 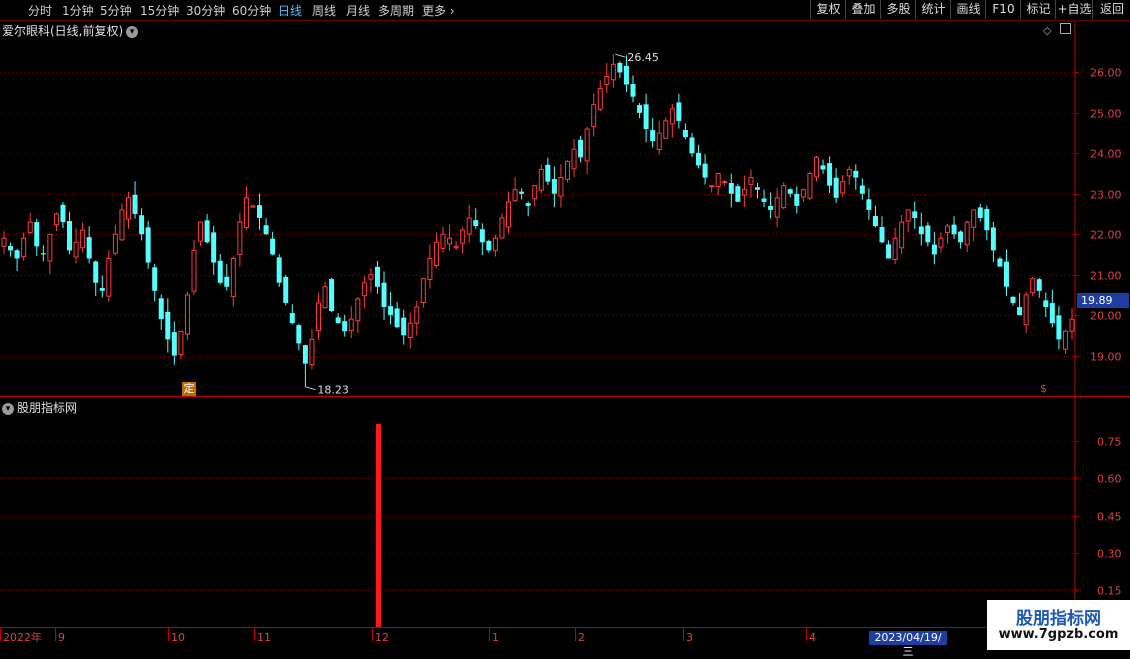 What do you see at coordinates (1109, 554) in the screenshot?
I see `indicator-tick-label: 0.30` at bounding box center [1109, 554].